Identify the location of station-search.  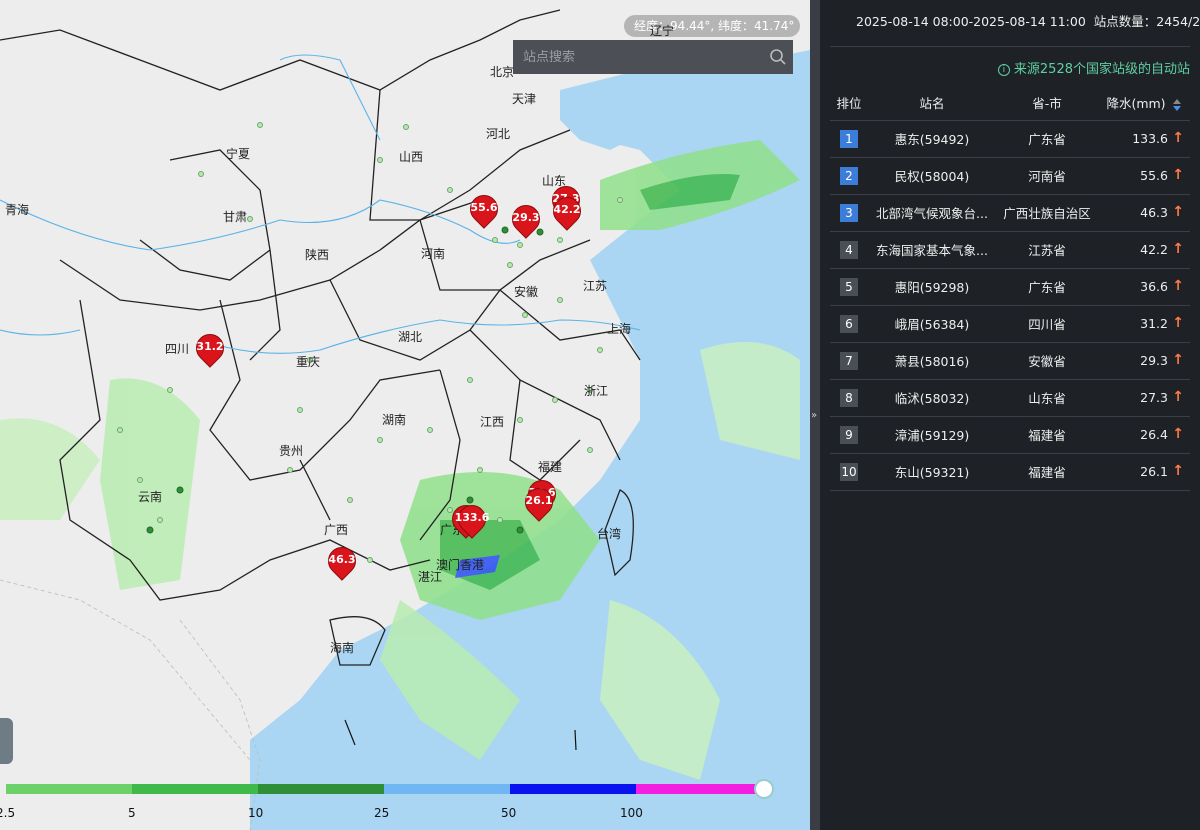
(653, 57).